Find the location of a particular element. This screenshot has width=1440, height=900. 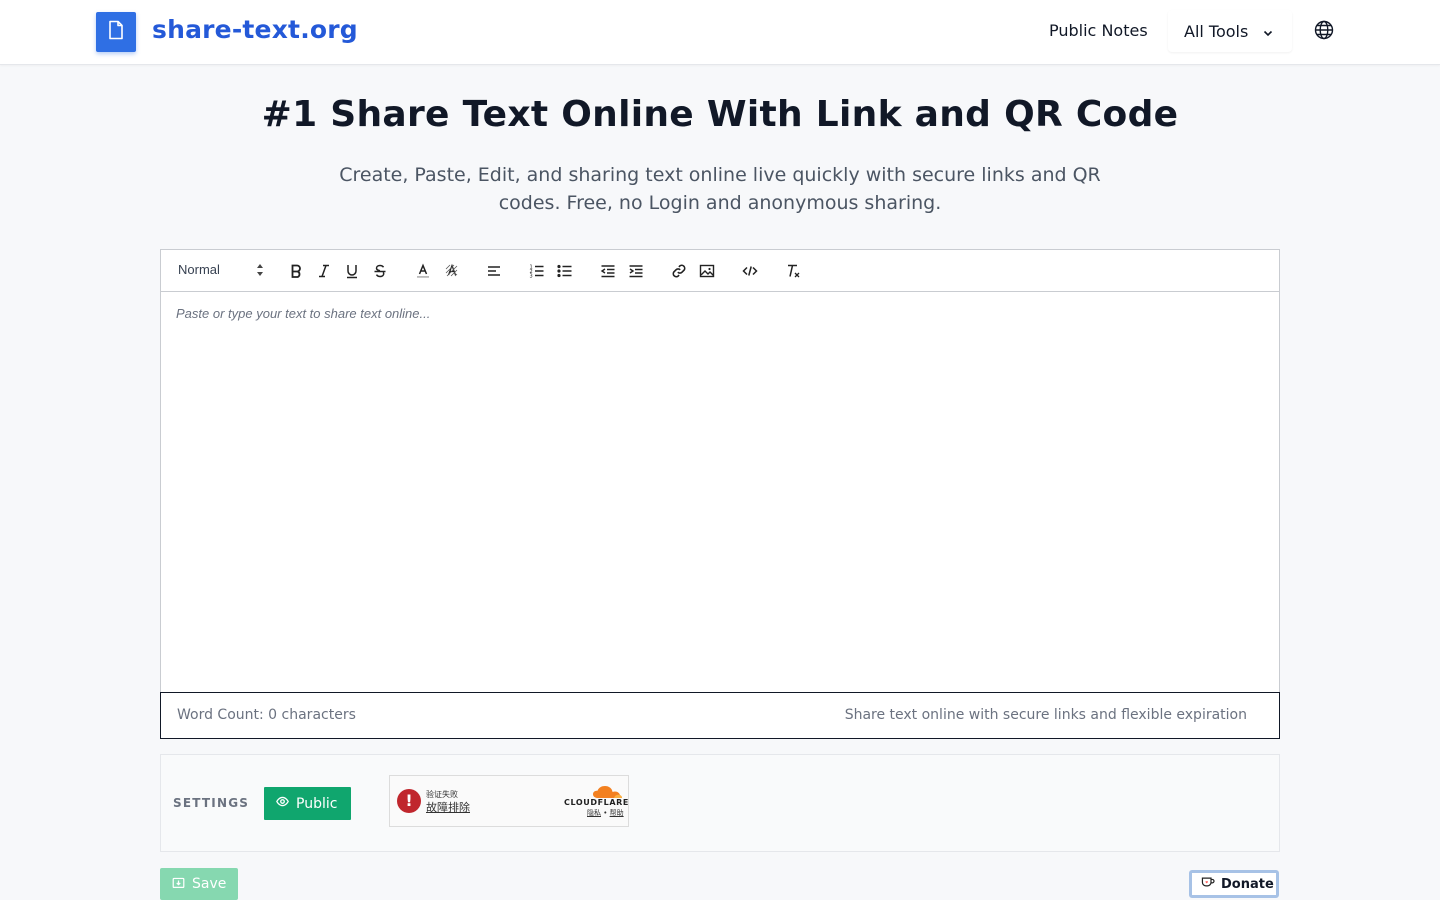

top-navbar: share-text.org Public Notes All Tools is located at coordinates (720, 32).